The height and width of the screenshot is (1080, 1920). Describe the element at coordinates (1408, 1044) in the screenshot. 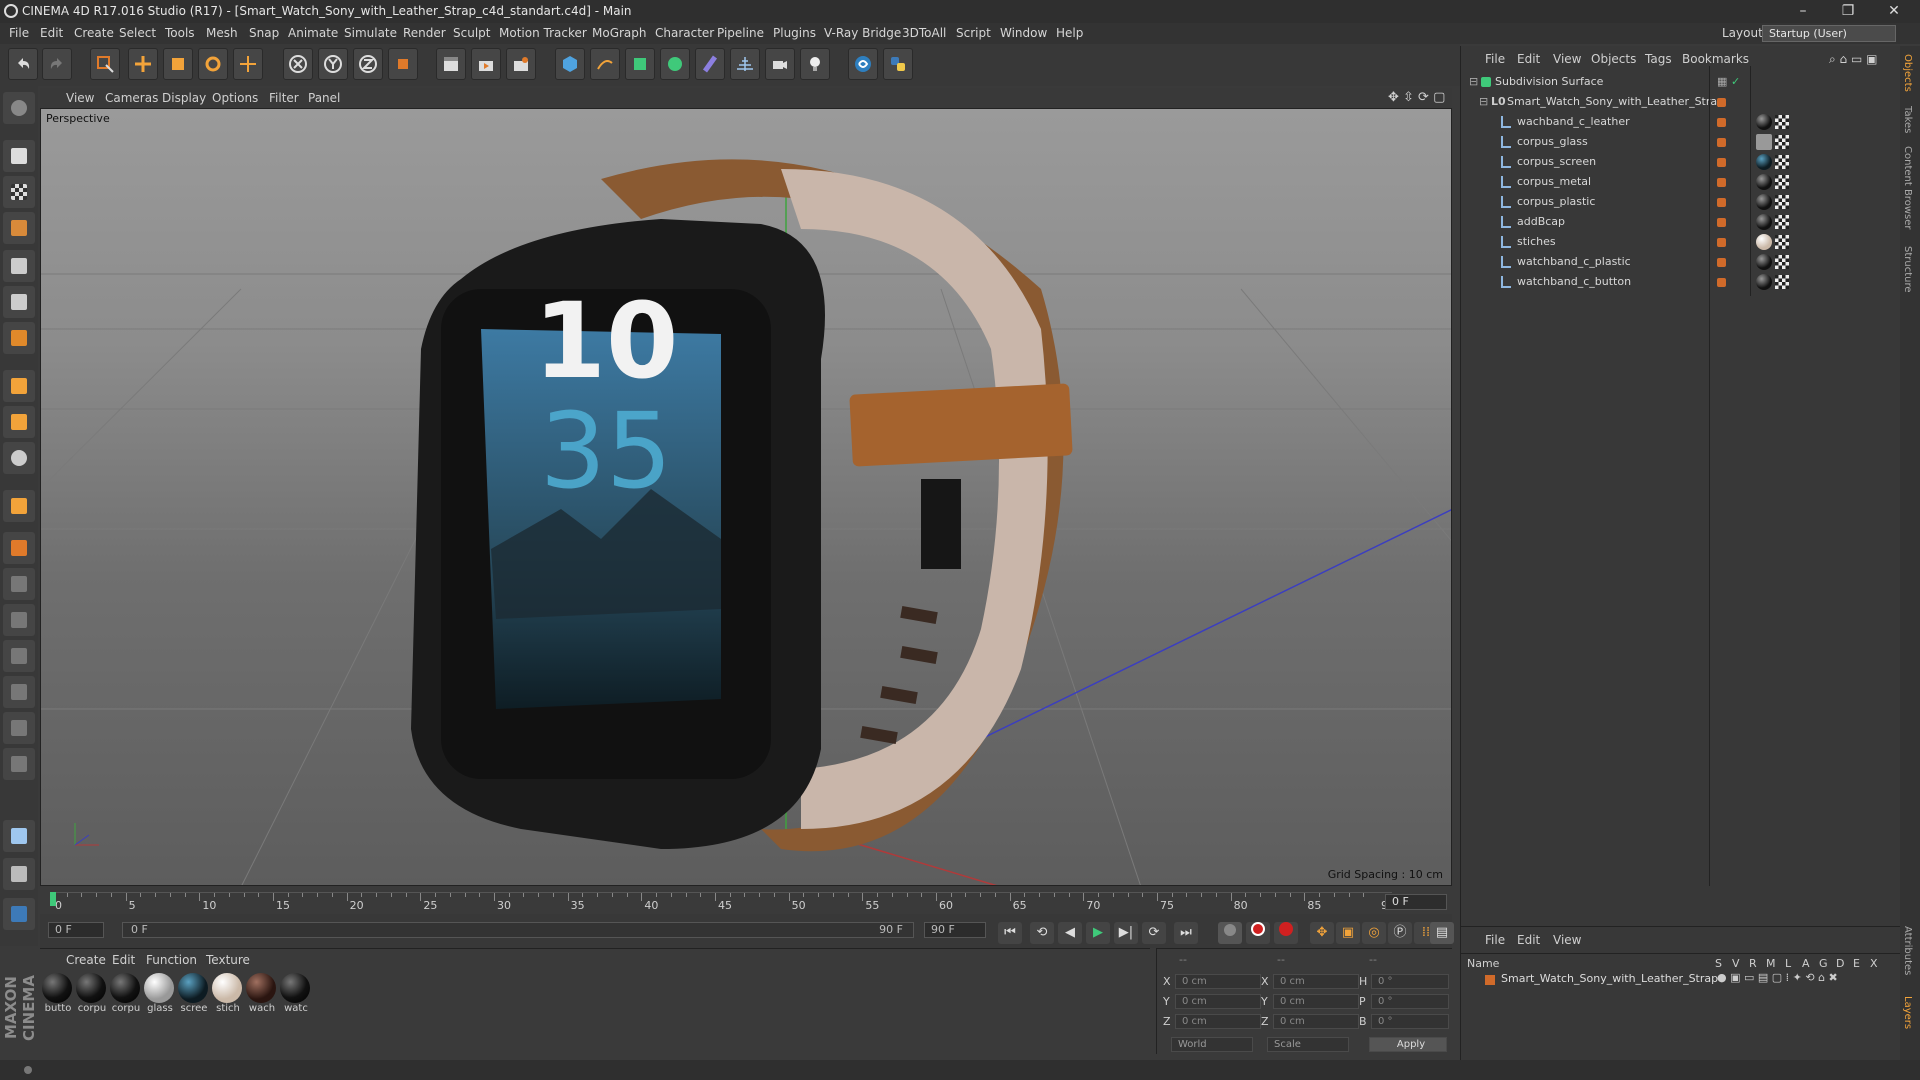

I see `apply-button: Apply` at that location.